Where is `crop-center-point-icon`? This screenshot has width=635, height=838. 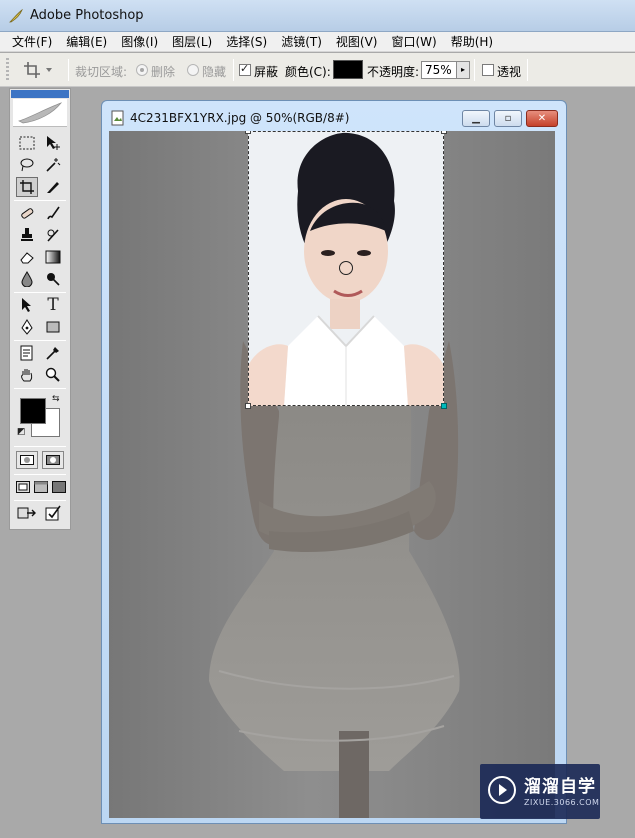
crop-center-point-icon is located at coordinates (346, 268).